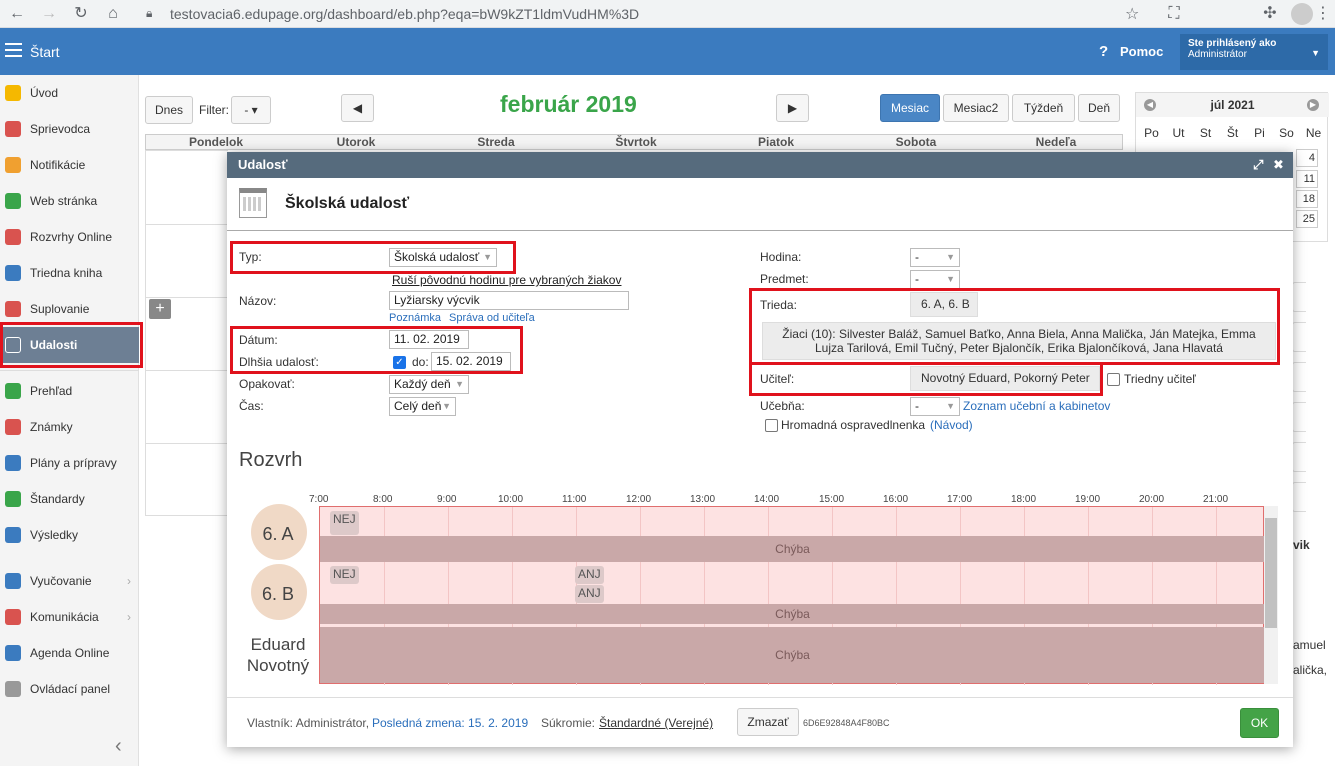 Image resolution: width=1335 pixels, height=766 pixels. What do you see at coordinates (51, 391) in the screenshot?
I see `sidebar-item-label: Prehľad` at bounding box center [51, 391].